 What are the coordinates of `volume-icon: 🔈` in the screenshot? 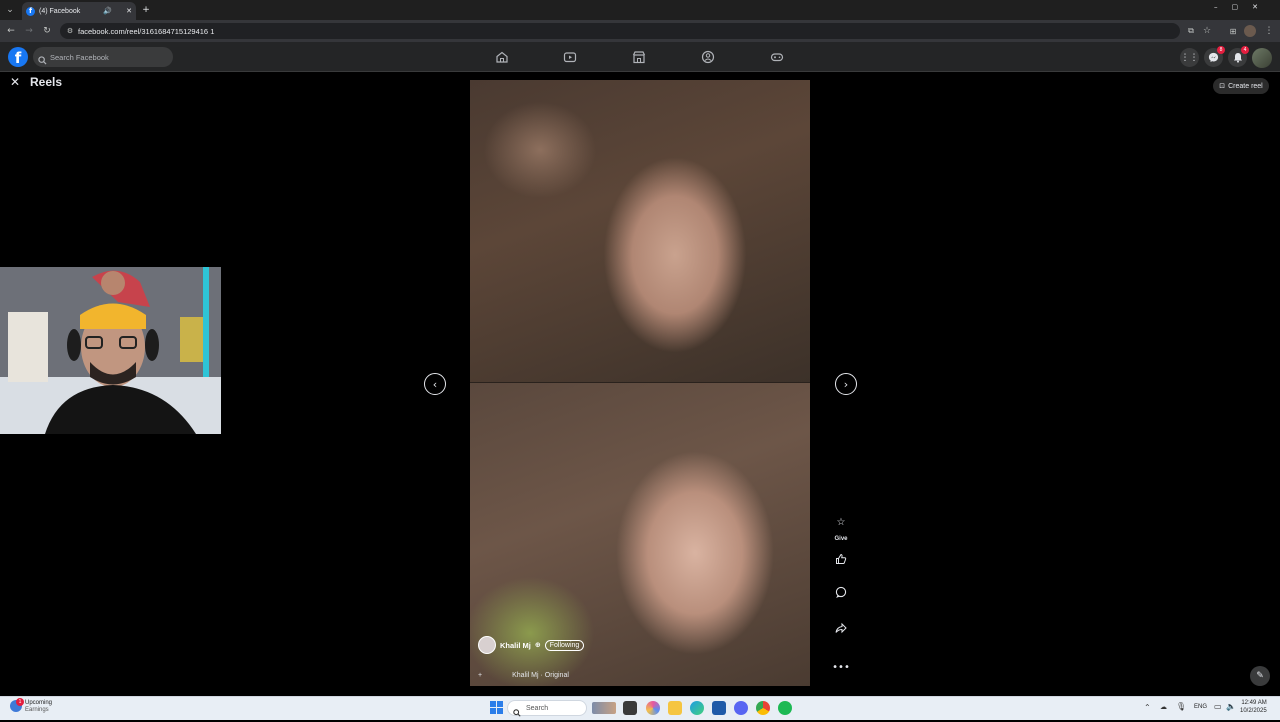 It's located at (1231, 706).